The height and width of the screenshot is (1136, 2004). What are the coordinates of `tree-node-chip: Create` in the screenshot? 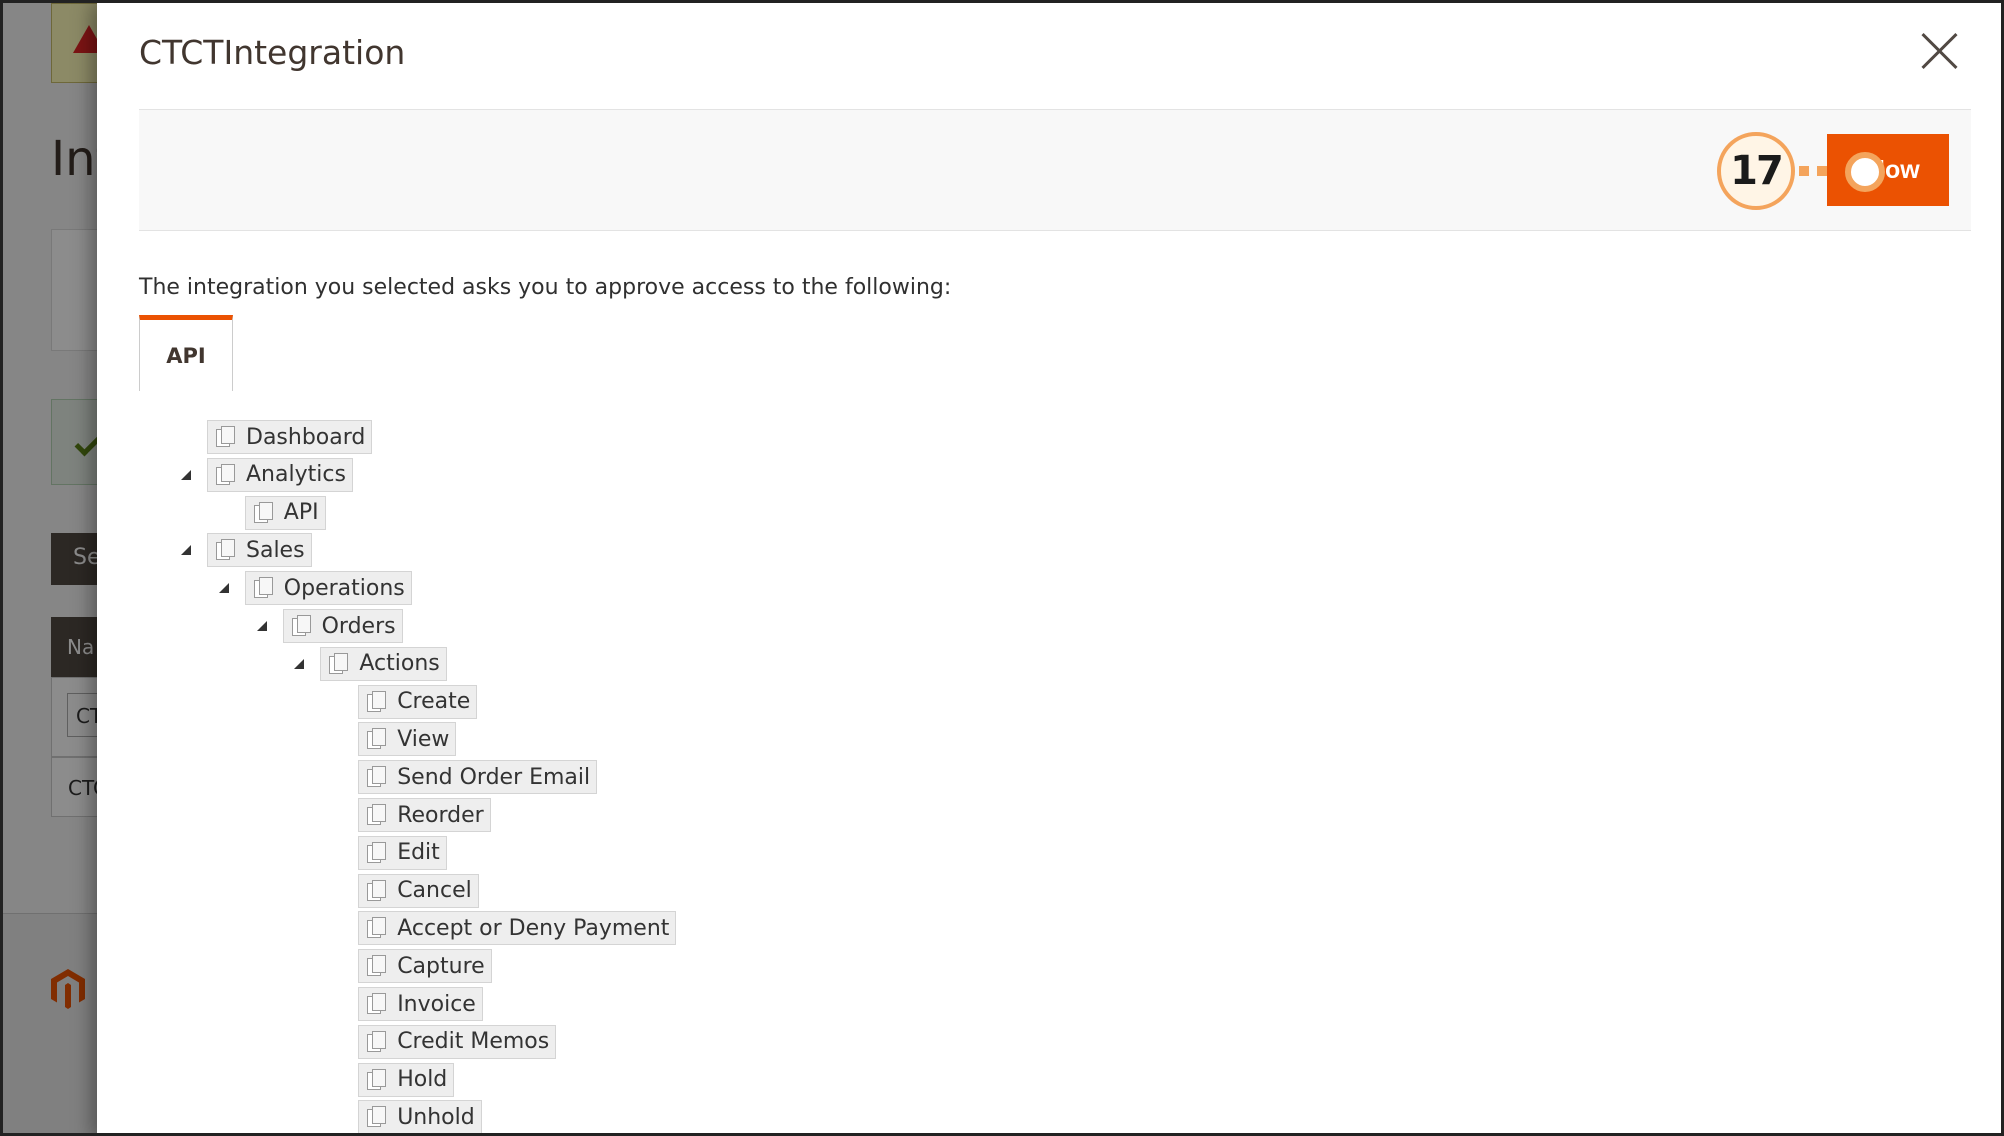 It's located at (418, 701).